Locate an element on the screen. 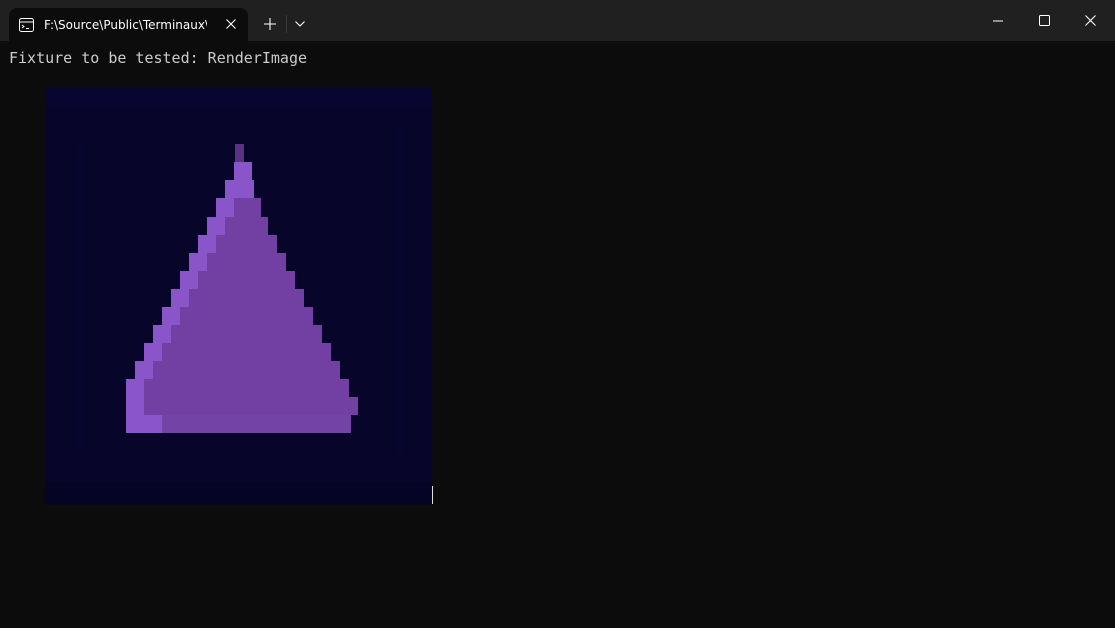 The width and height of the screenshot is (1115, 628). minimize-button is located at coordinates (998, 20).